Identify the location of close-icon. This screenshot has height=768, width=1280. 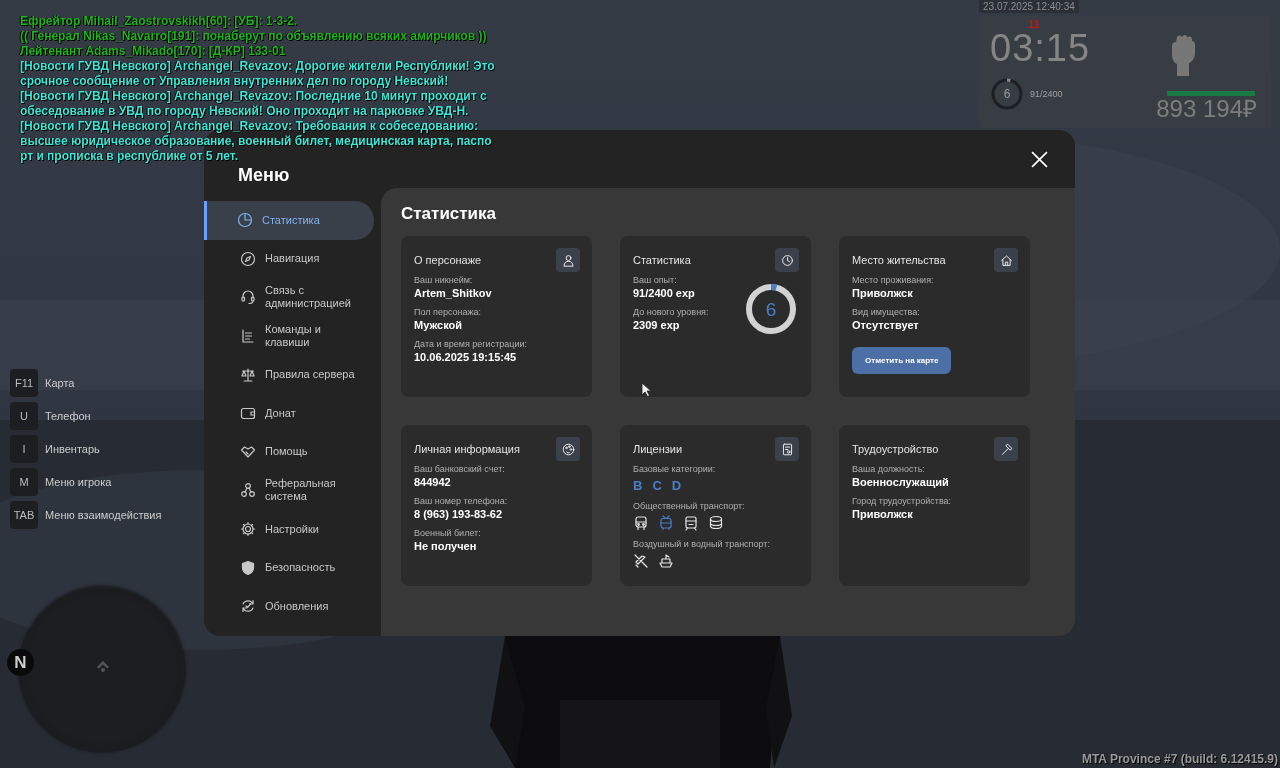
(1039, 159).